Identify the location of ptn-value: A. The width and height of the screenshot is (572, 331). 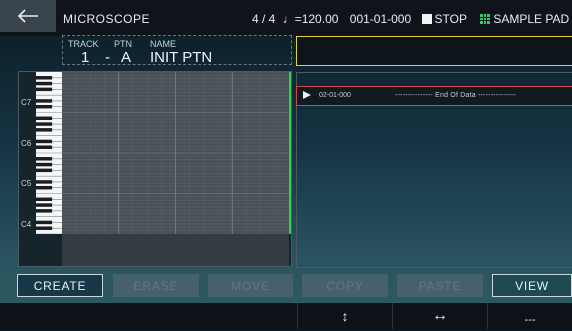
(126, 57).